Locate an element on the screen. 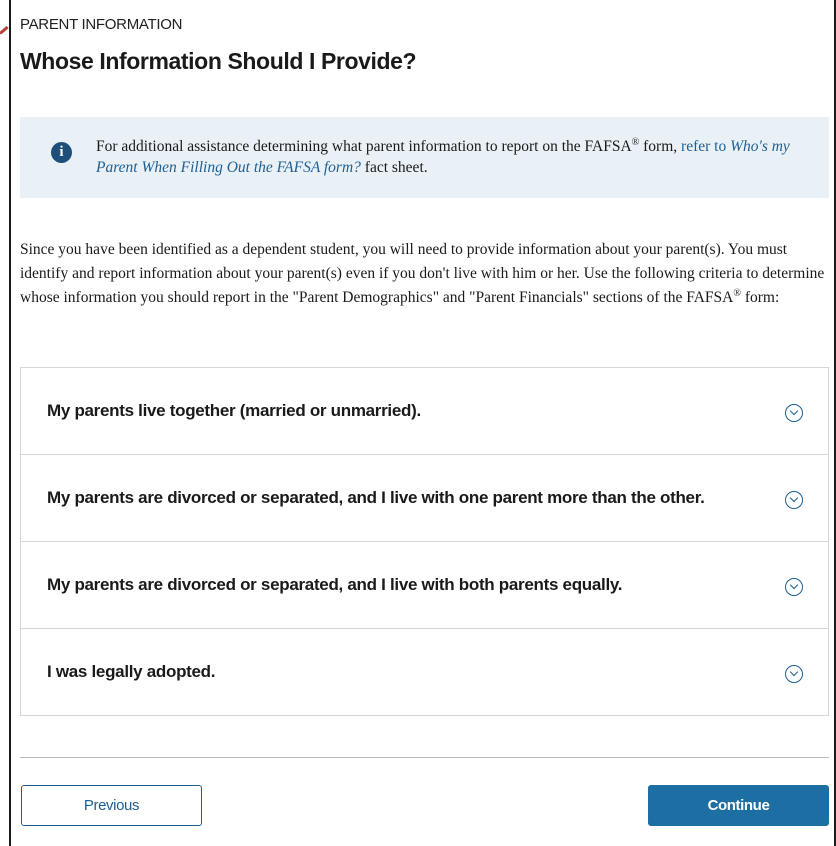 This screenshot has height=846, width=836. instructions-text-end: form: is located at coordinates (760, 297).